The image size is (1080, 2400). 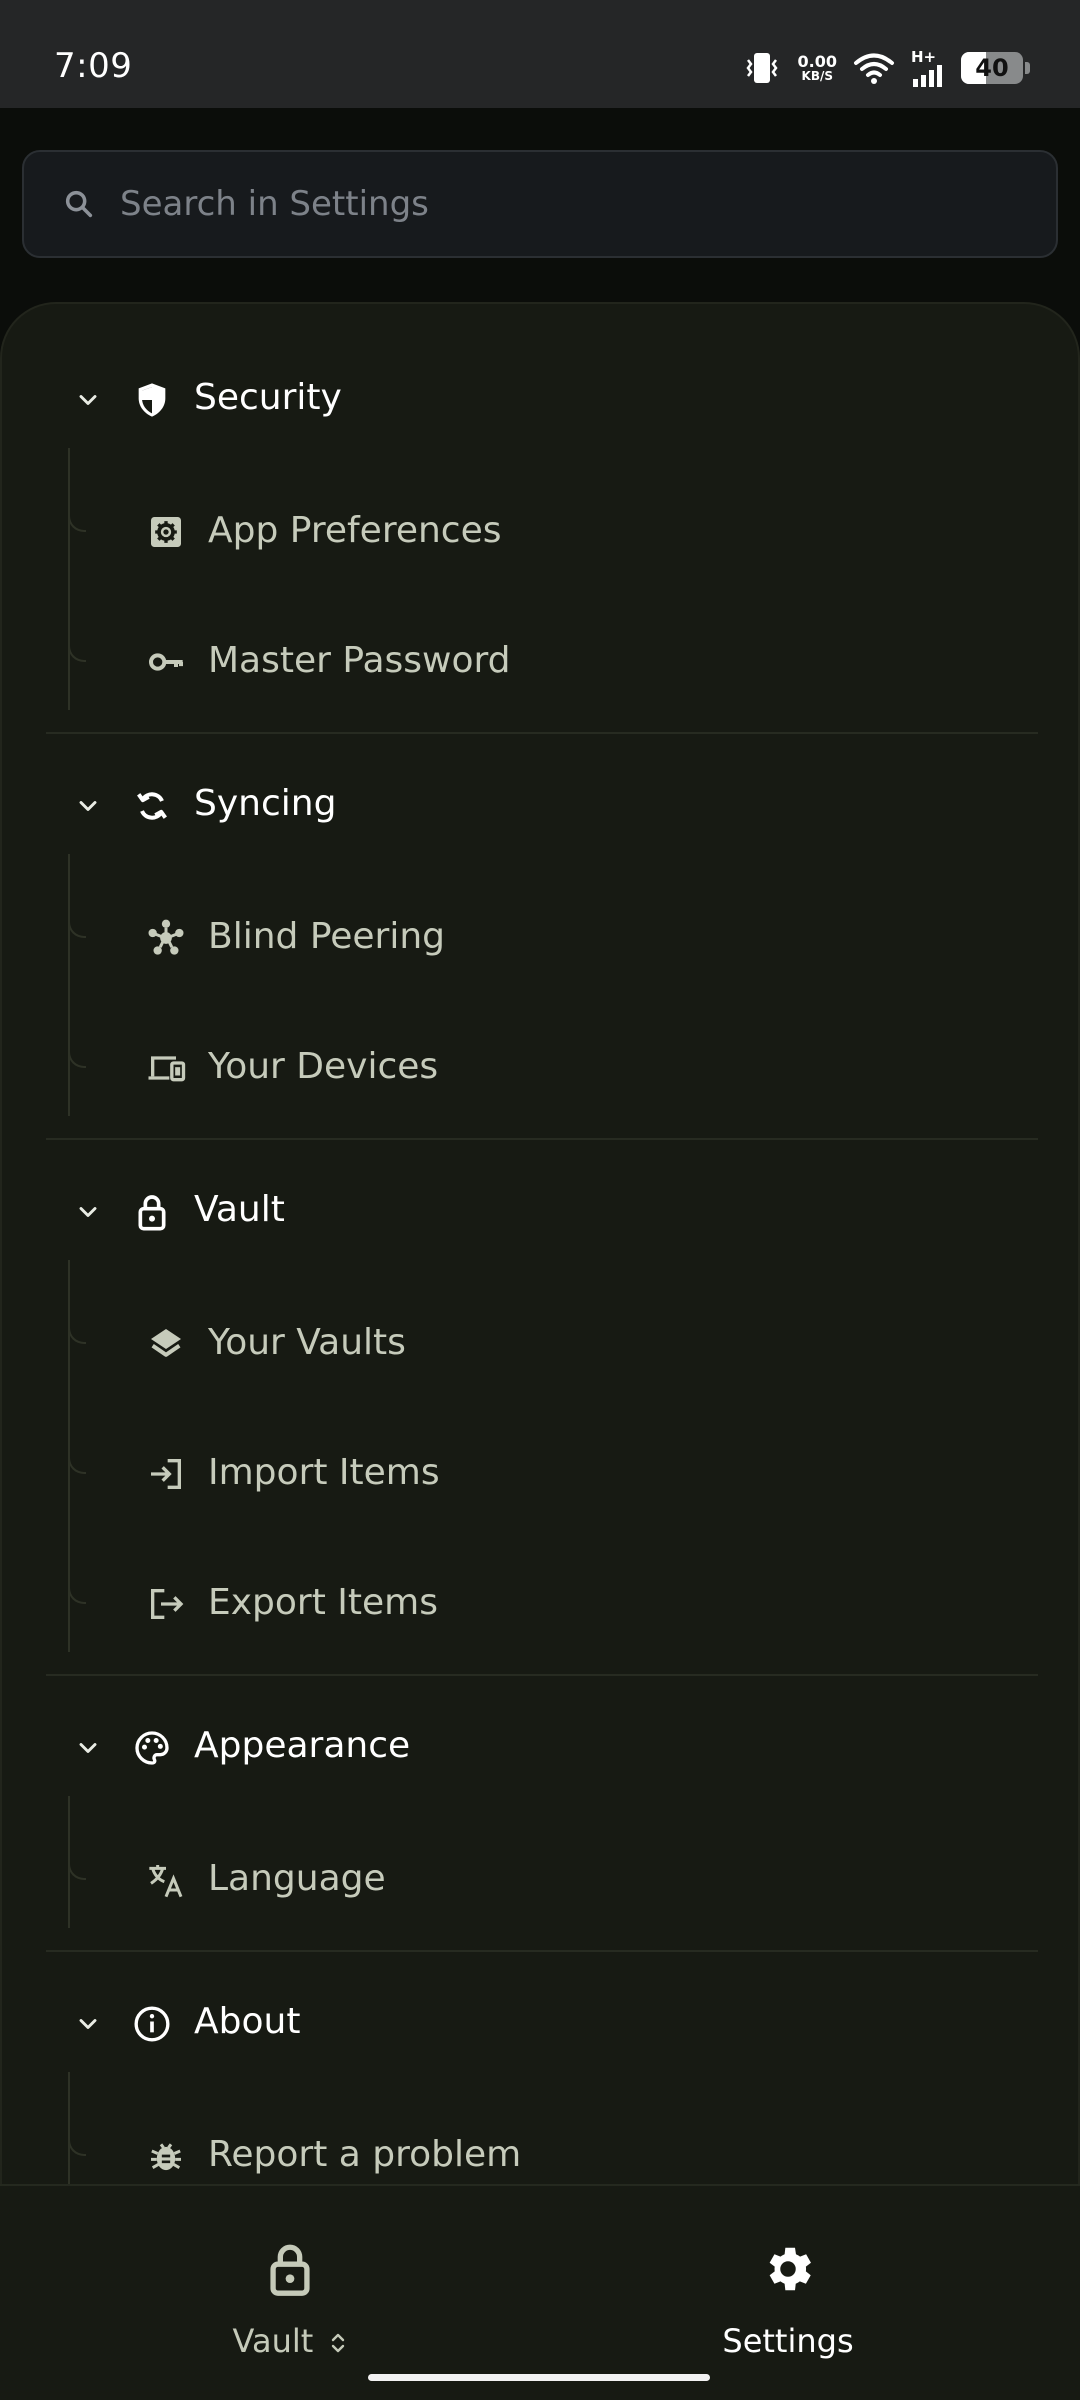 I want to click on shield-icon, so click(x=152, y=400).